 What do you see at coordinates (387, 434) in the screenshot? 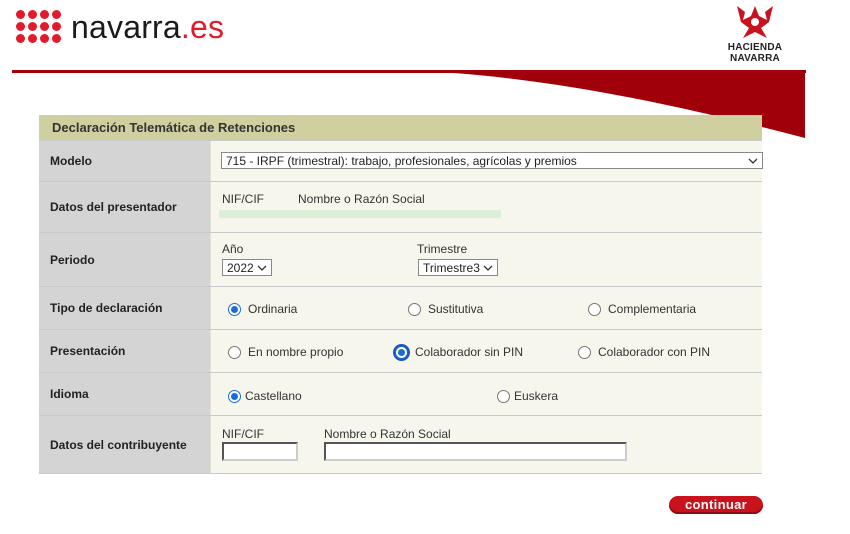
I see `contribuyente-nombre-label: Nombre o Razón Social` at bounding box center [387, 434].